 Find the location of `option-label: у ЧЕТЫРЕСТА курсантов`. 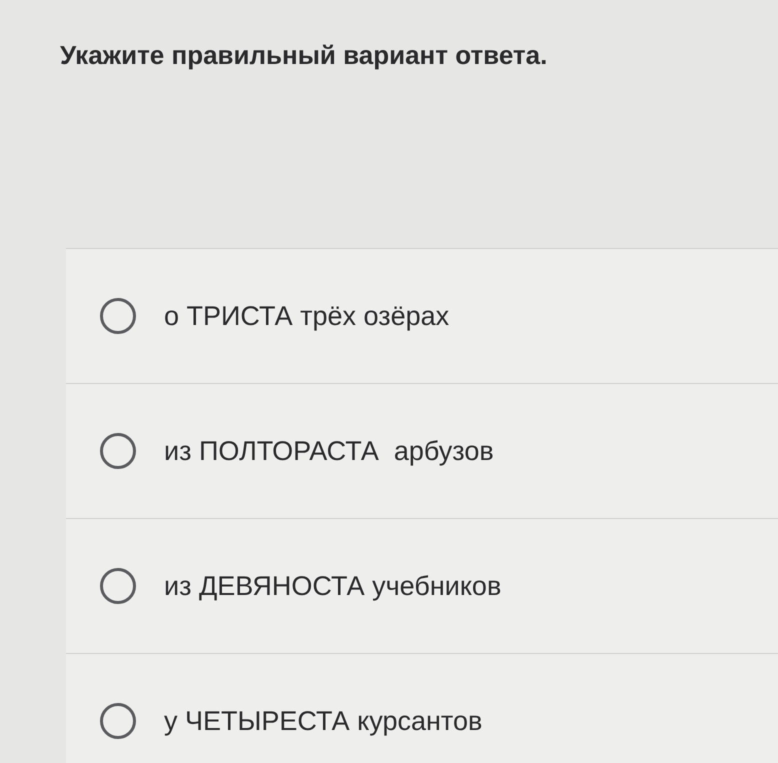

option-label: у ЧЕТЫРЕСТА курсантов is located at coordinates (323, 721).